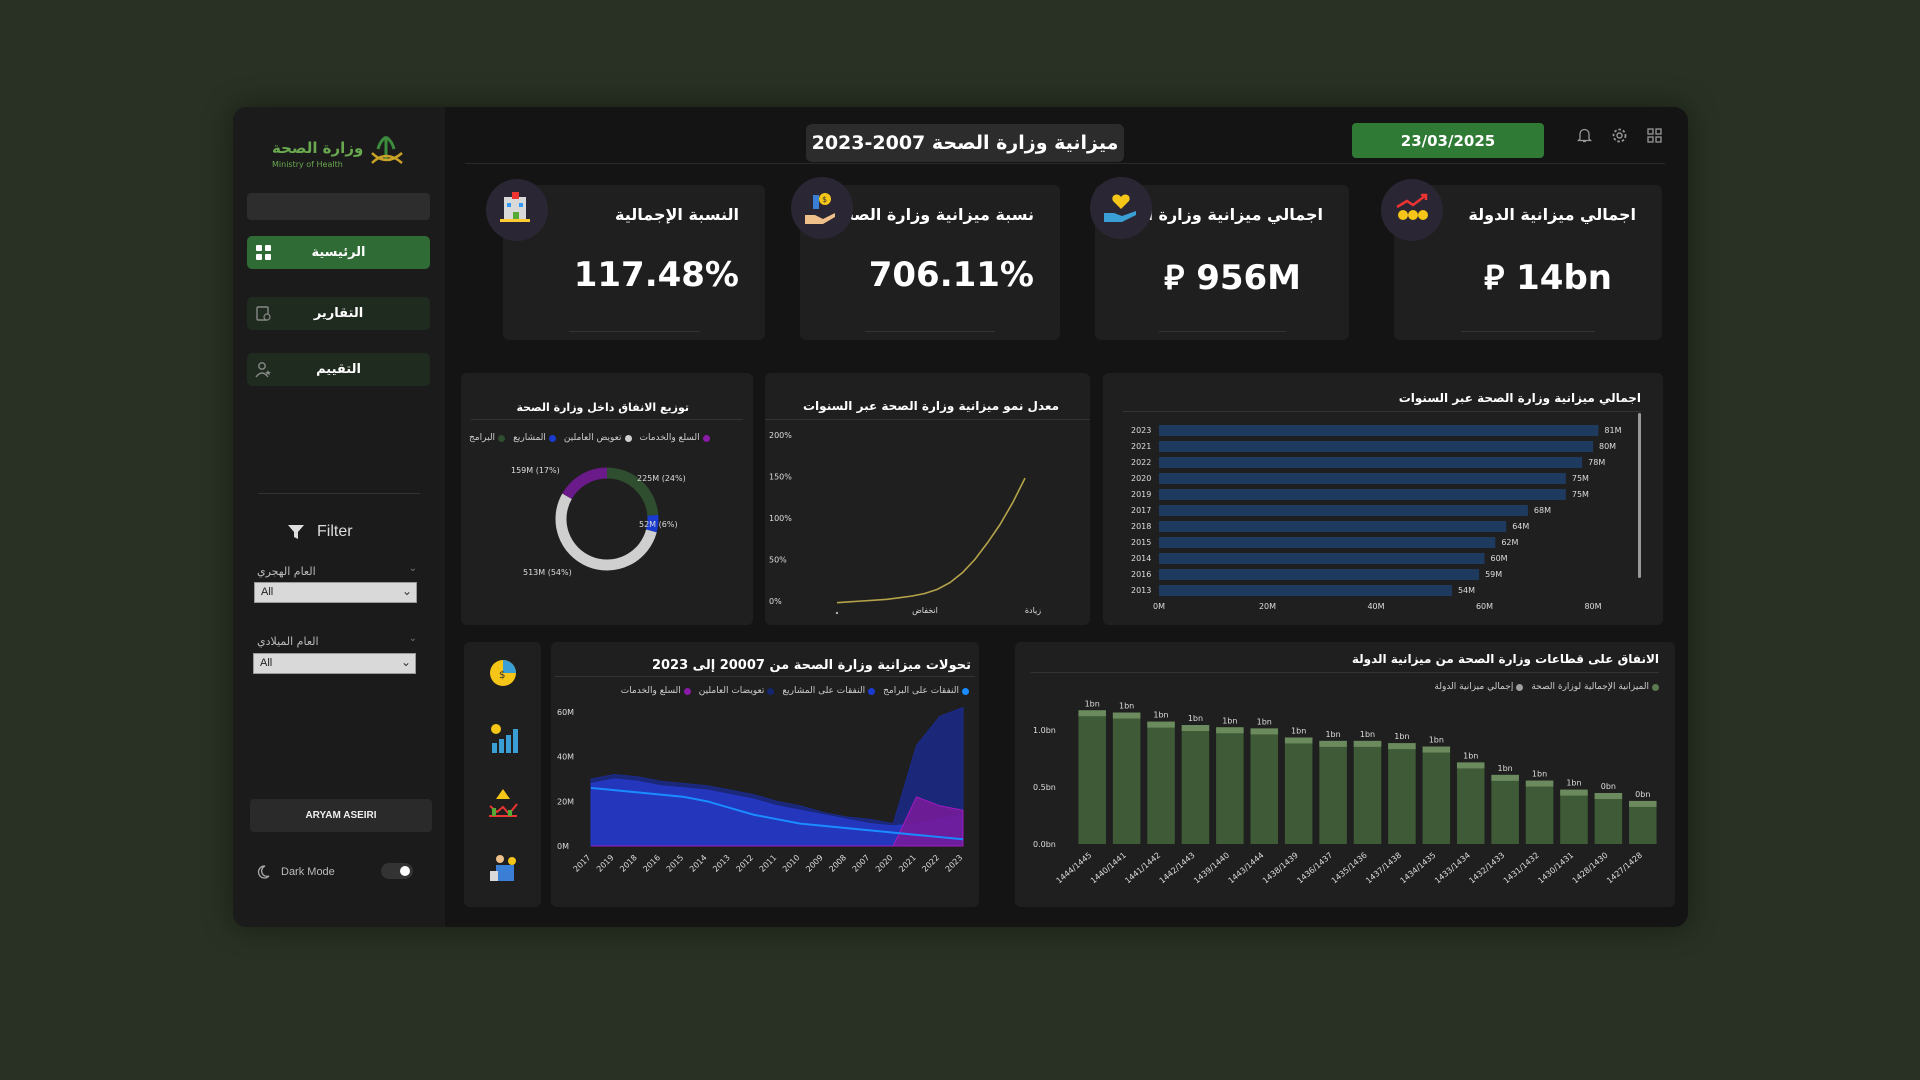  What do you see at coordinates (780, 435) in the screenshot?
I see `y-tick-label: 200%` at bounding box center [780, 435].